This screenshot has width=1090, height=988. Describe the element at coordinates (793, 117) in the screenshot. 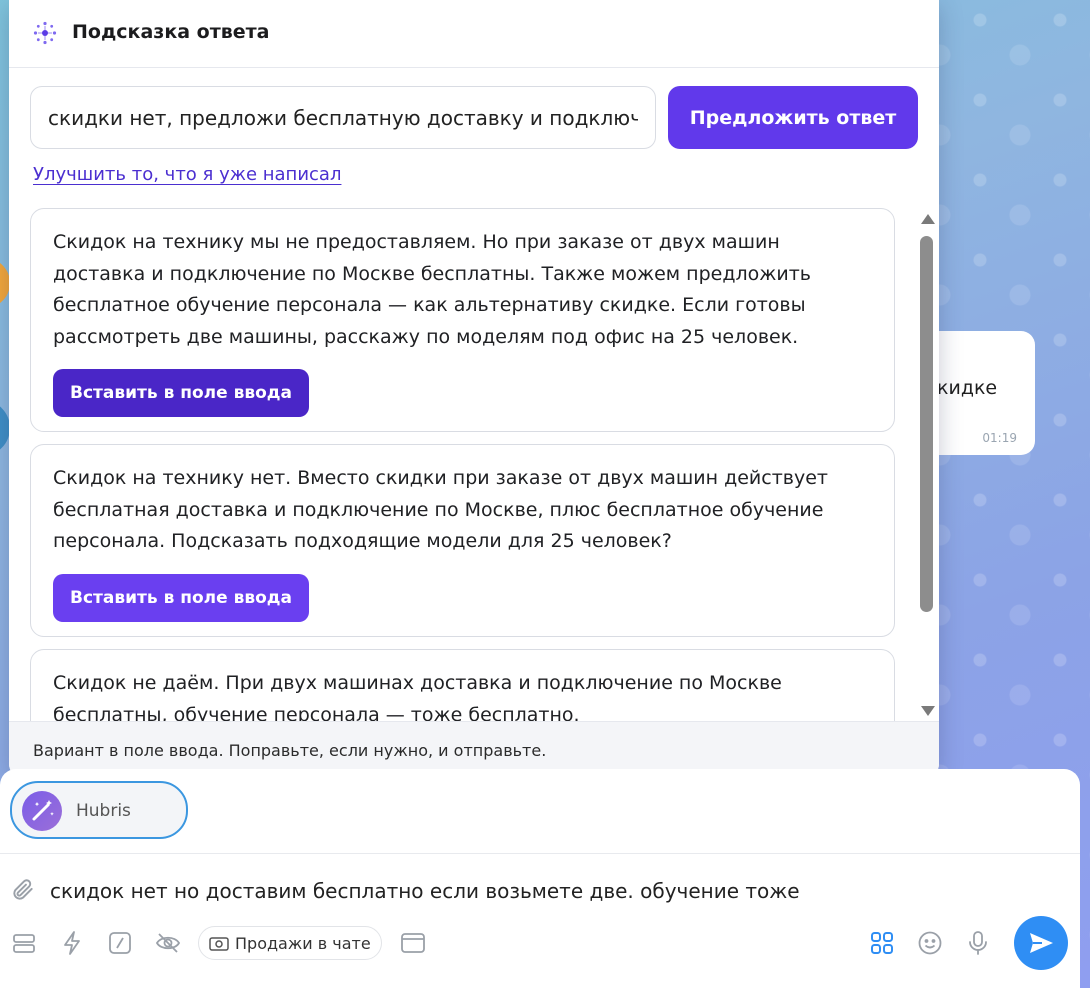

I see `suggest-reply-button: Предложить ответ` at that location.